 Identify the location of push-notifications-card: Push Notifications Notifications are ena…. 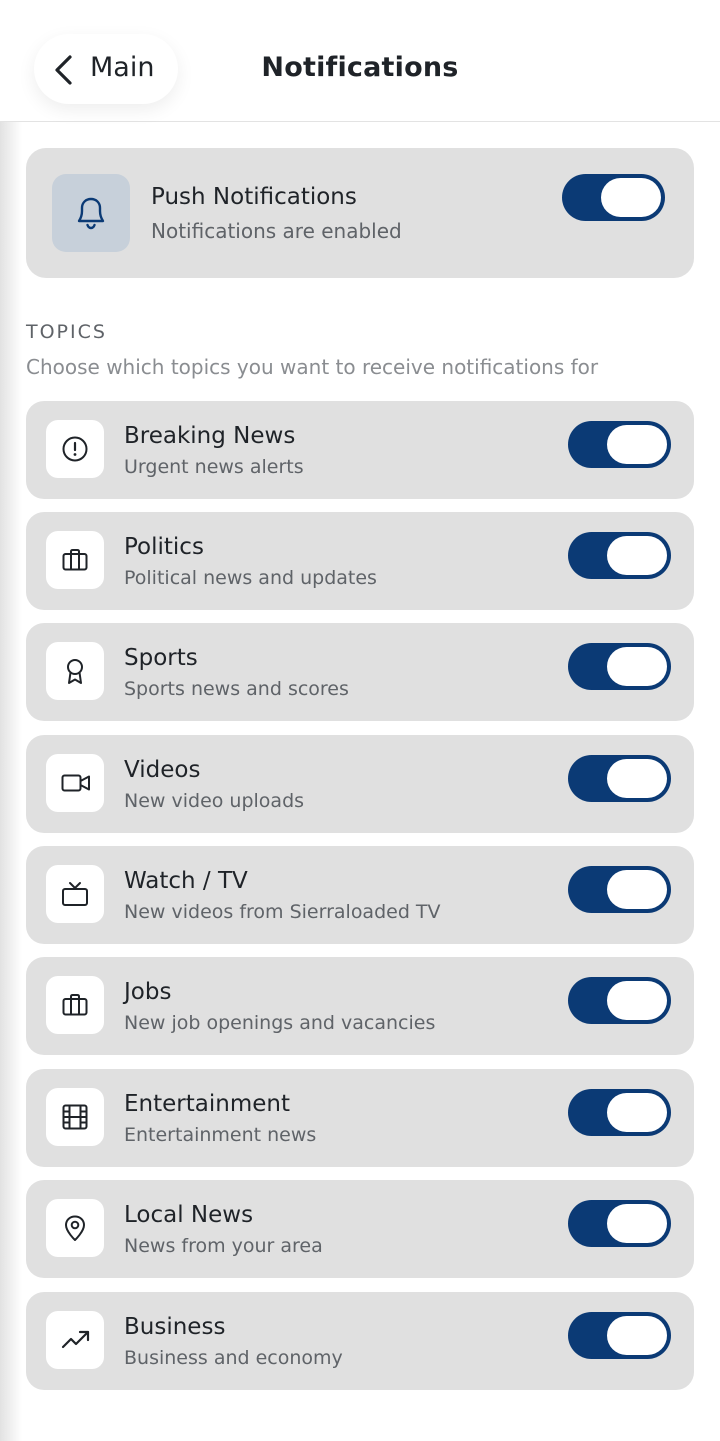
(360, 213).